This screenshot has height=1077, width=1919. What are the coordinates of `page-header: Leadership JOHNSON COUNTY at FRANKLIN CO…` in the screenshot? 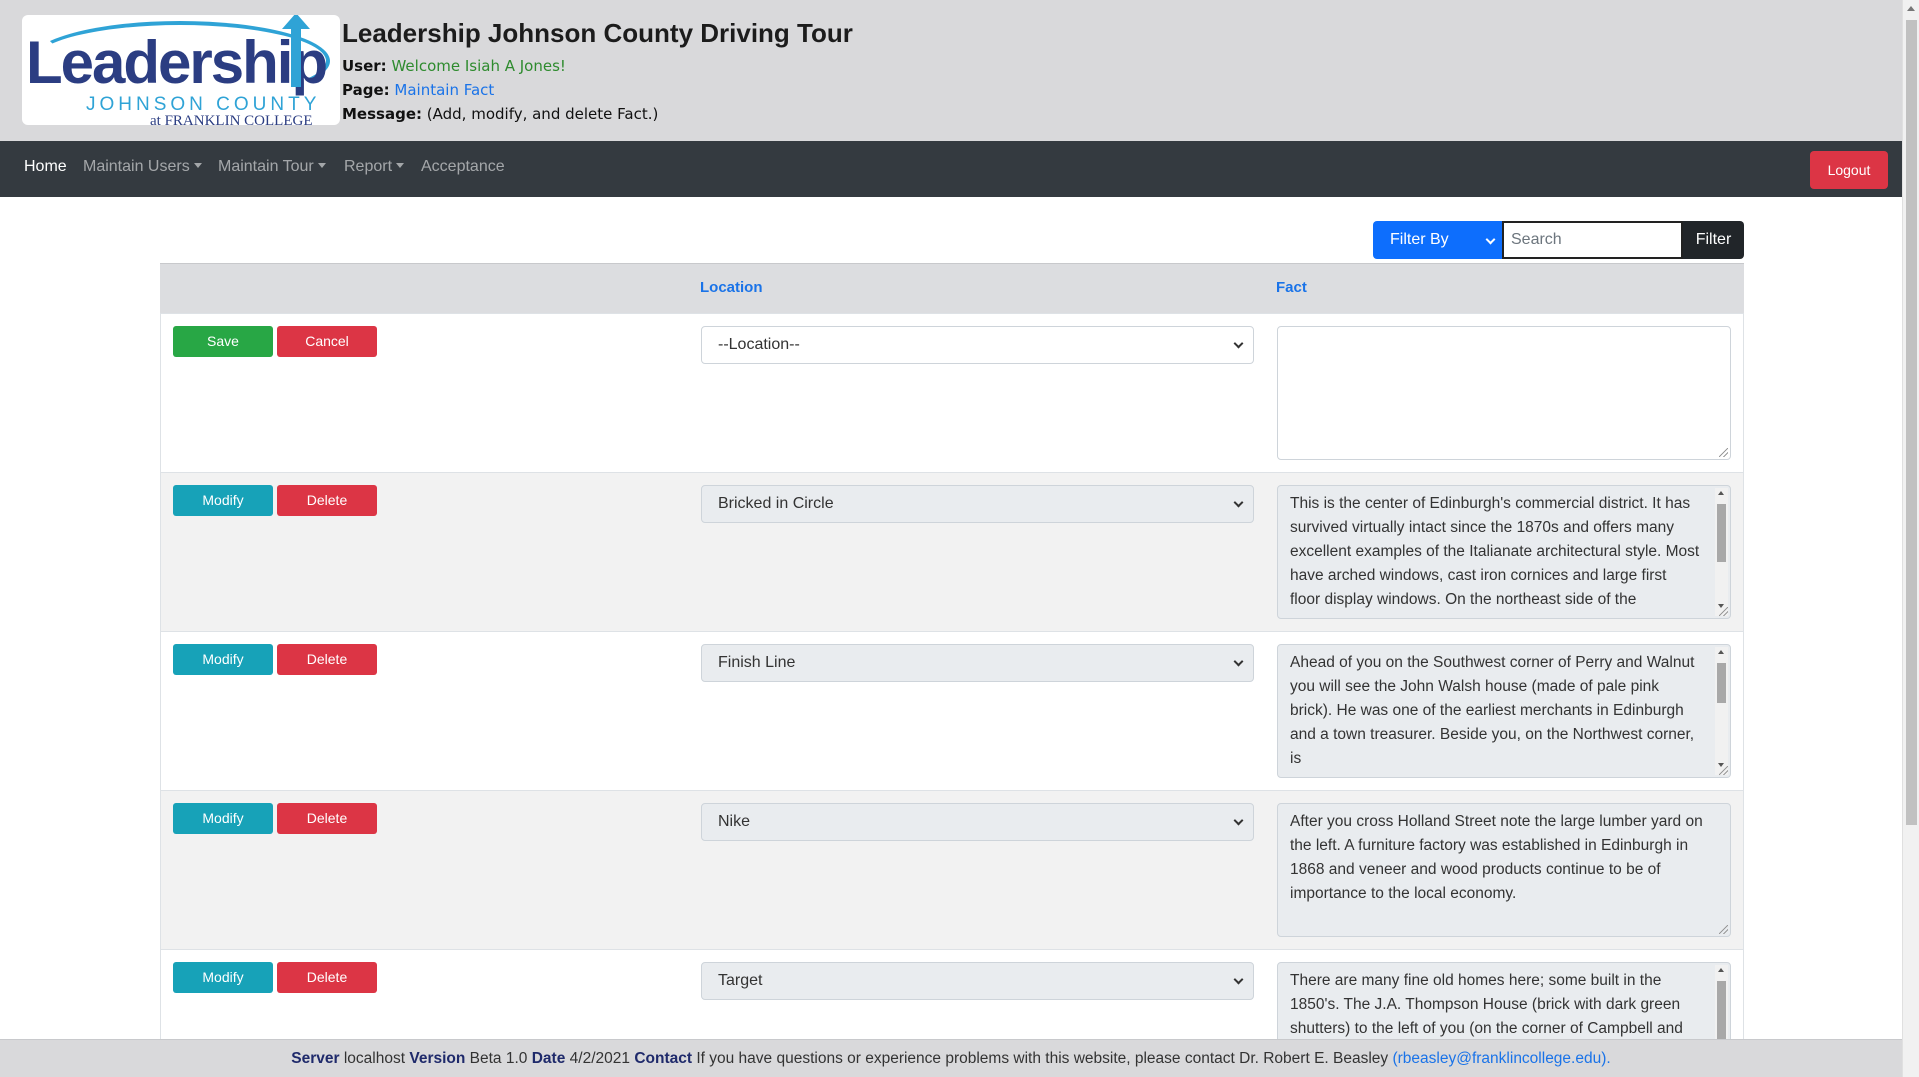 It's located at (951, 70).